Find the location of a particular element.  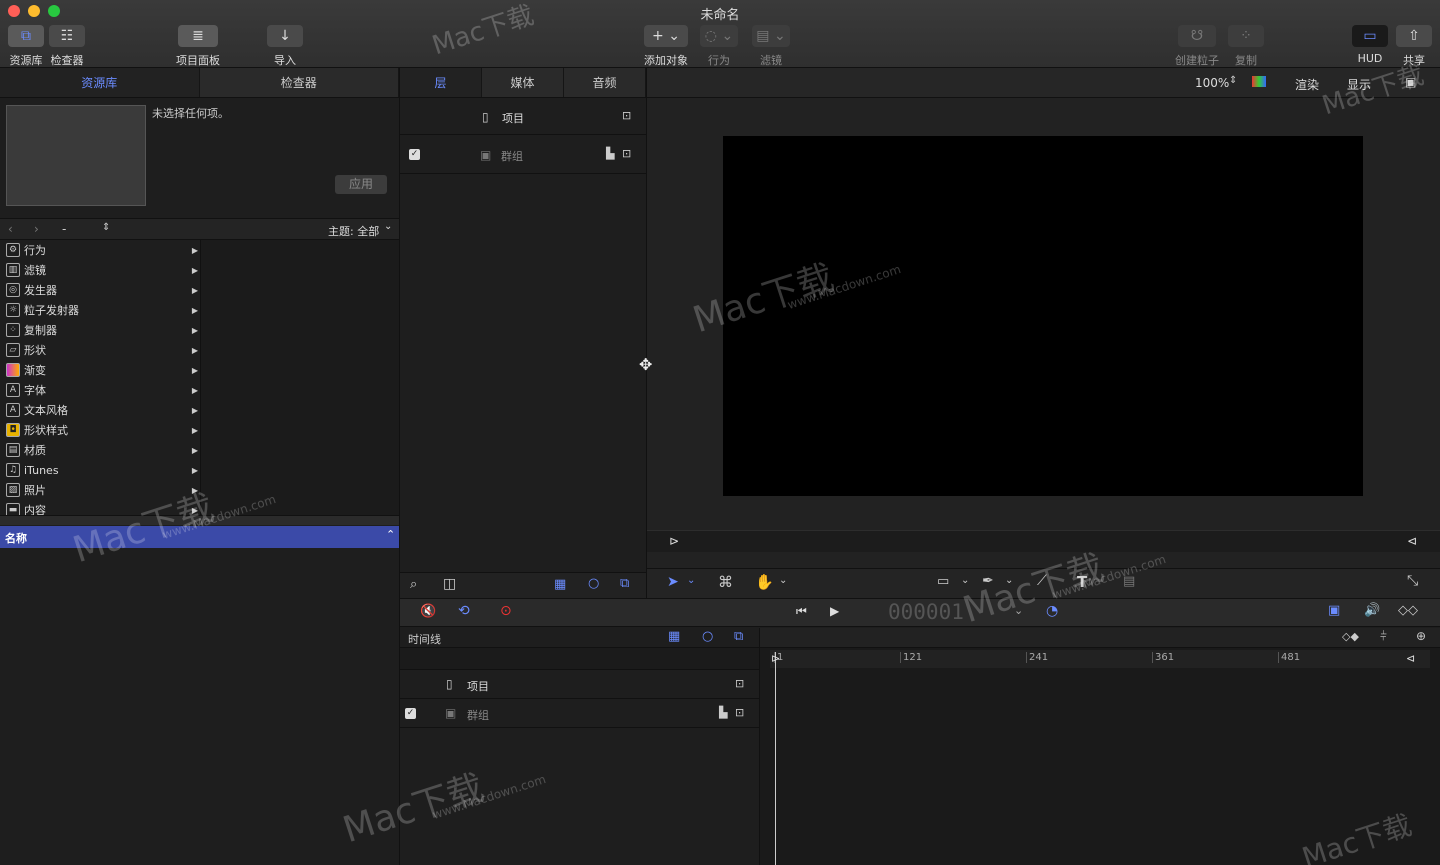

group-layer-row: ✓ ▣ 群组 ▙ ⊡ is located at coordinates (523, 155).